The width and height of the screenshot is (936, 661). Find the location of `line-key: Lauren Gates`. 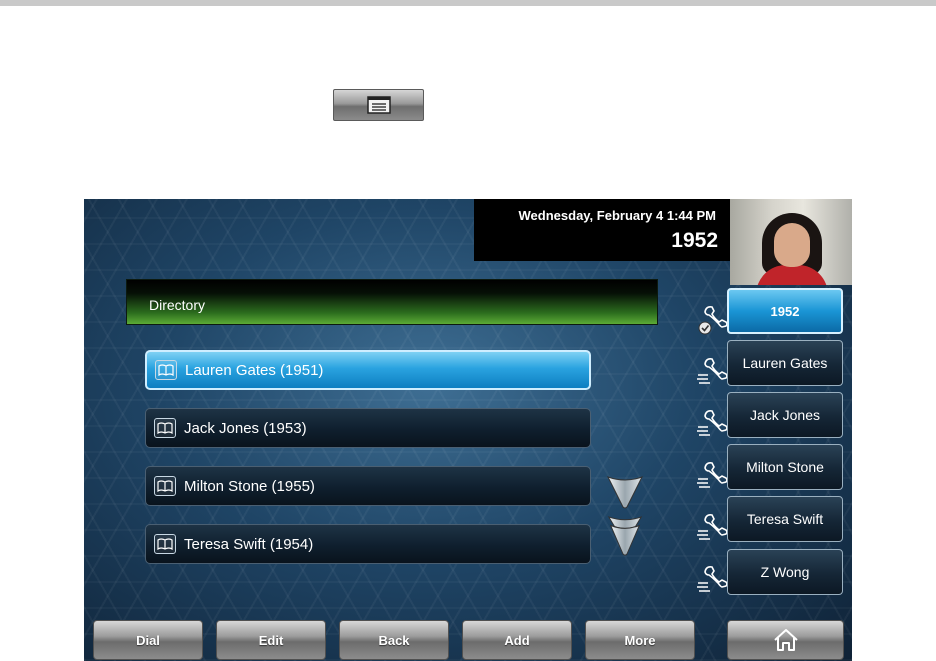

line-key: Lauren Gates is located at coordinates (785, 363).